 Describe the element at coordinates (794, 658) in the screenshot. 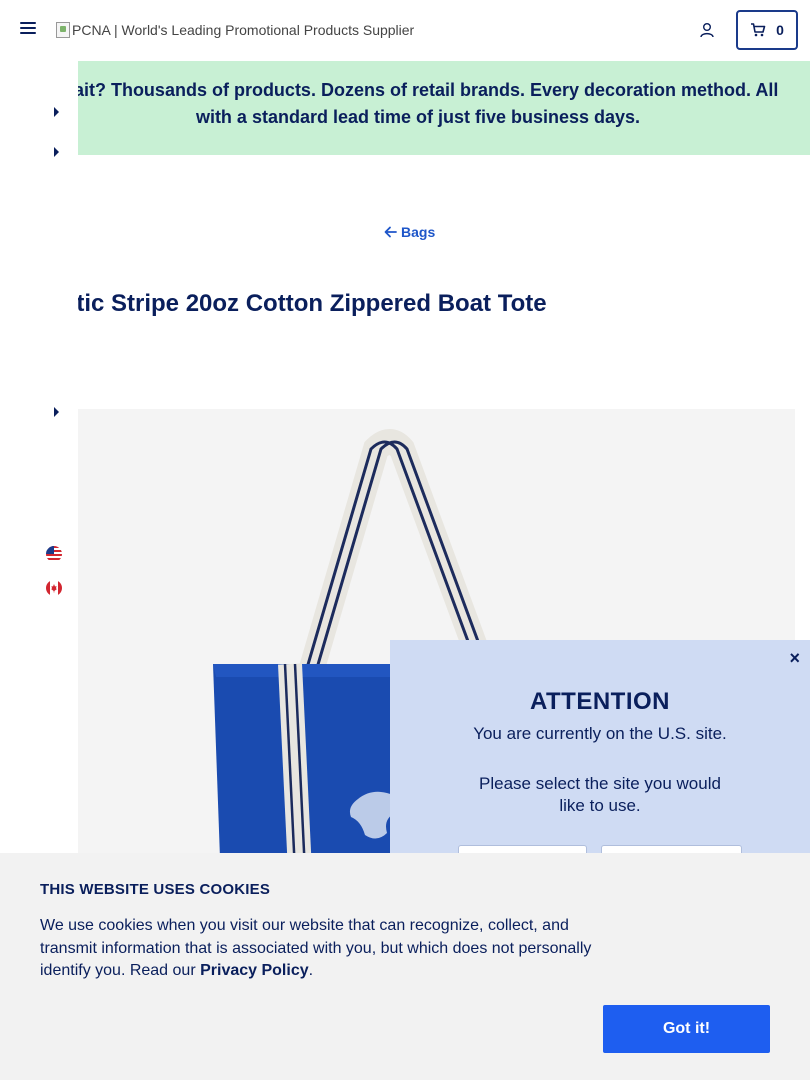

I see `close-icon: ×` at that location.